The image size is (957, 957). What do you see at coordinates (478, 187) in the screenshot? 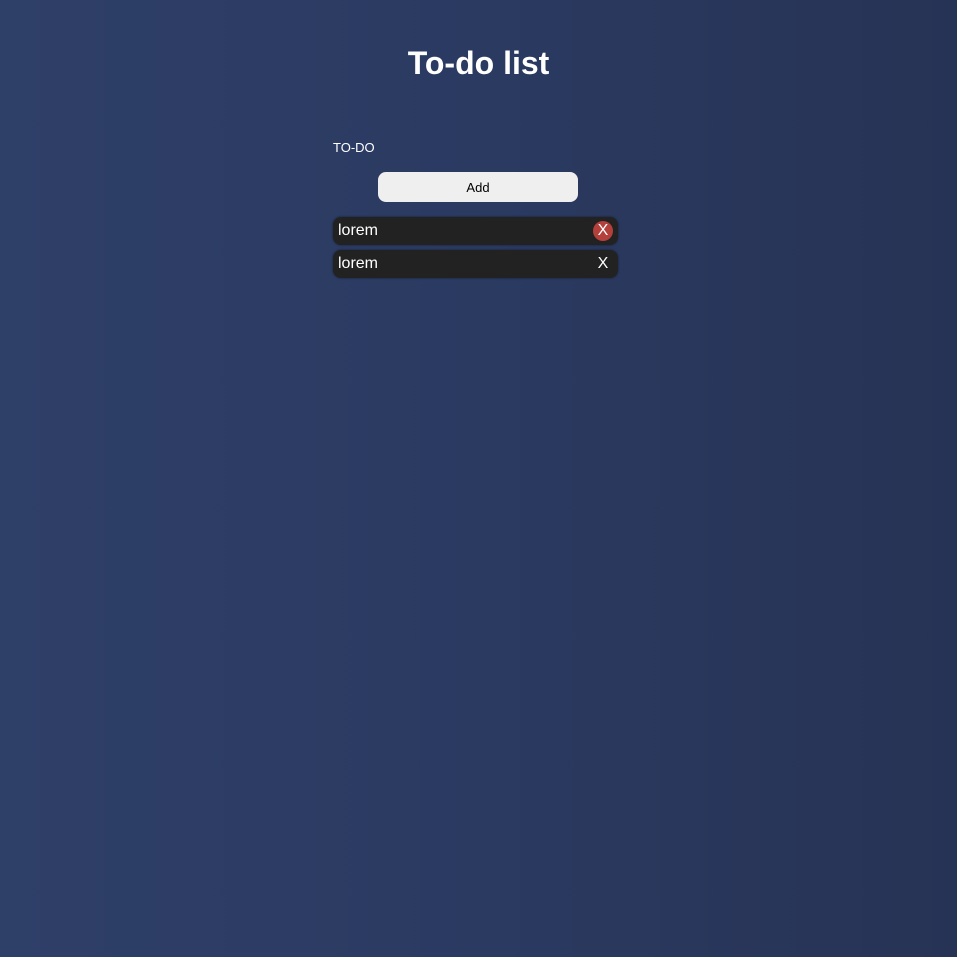
I see `add-button: Add` at bounding box center [478, 187].